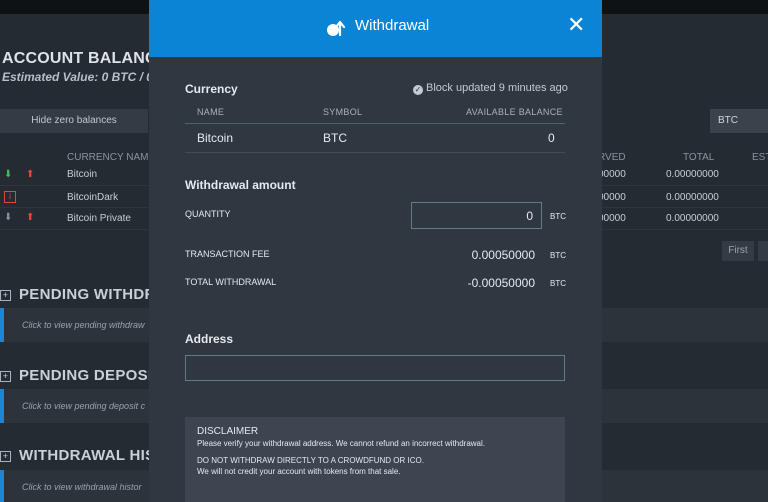  Describe the element at coordinates (336, 28) in the screenshot. I see `withdrawal-icon` at that location.